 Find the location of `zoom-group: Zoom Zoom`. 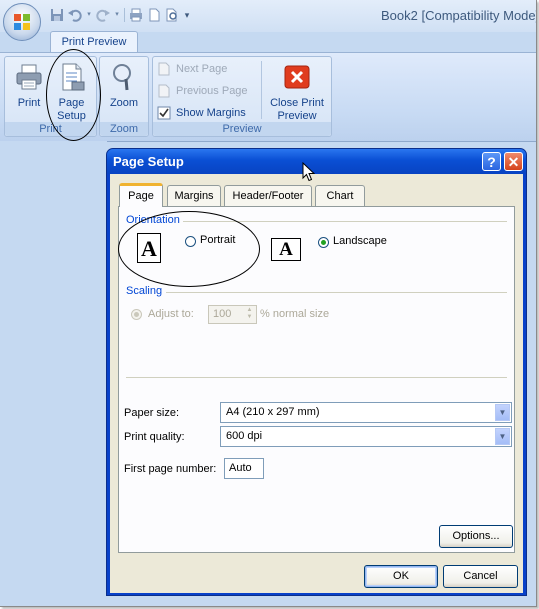

zoom-group: Zoom Zoom is located at coordinates (124, 96).